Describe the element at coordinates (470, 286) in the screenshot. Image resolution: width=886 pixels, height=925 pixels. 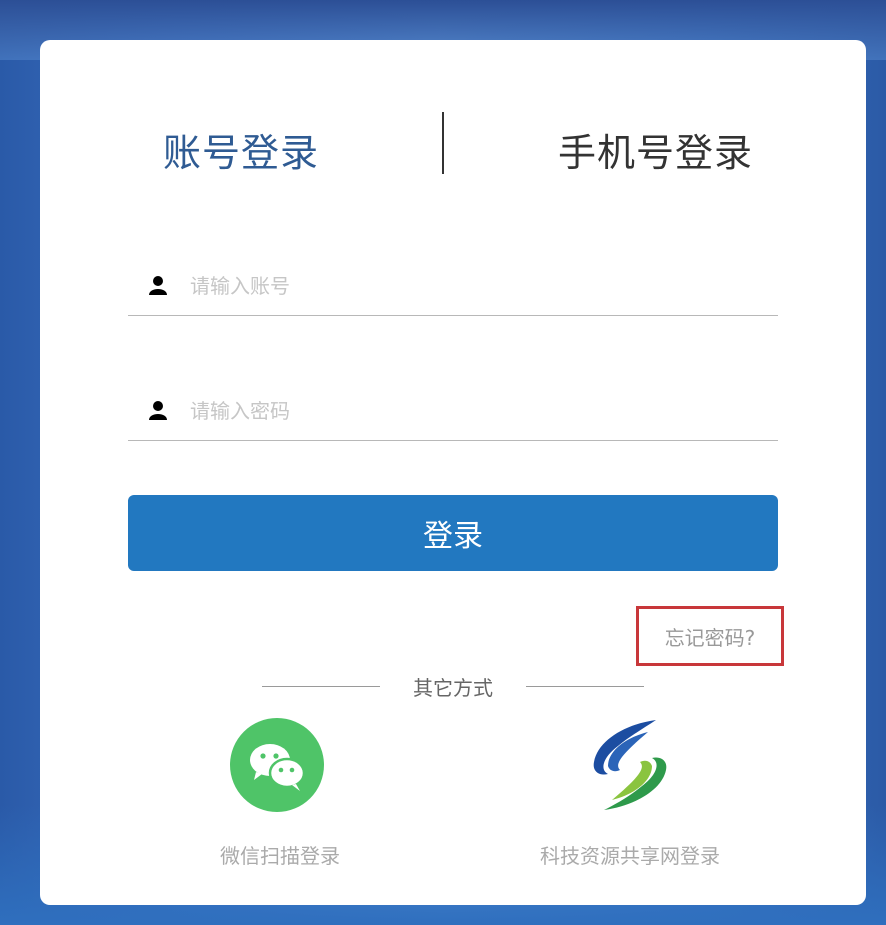
I see `account-input` at that location.